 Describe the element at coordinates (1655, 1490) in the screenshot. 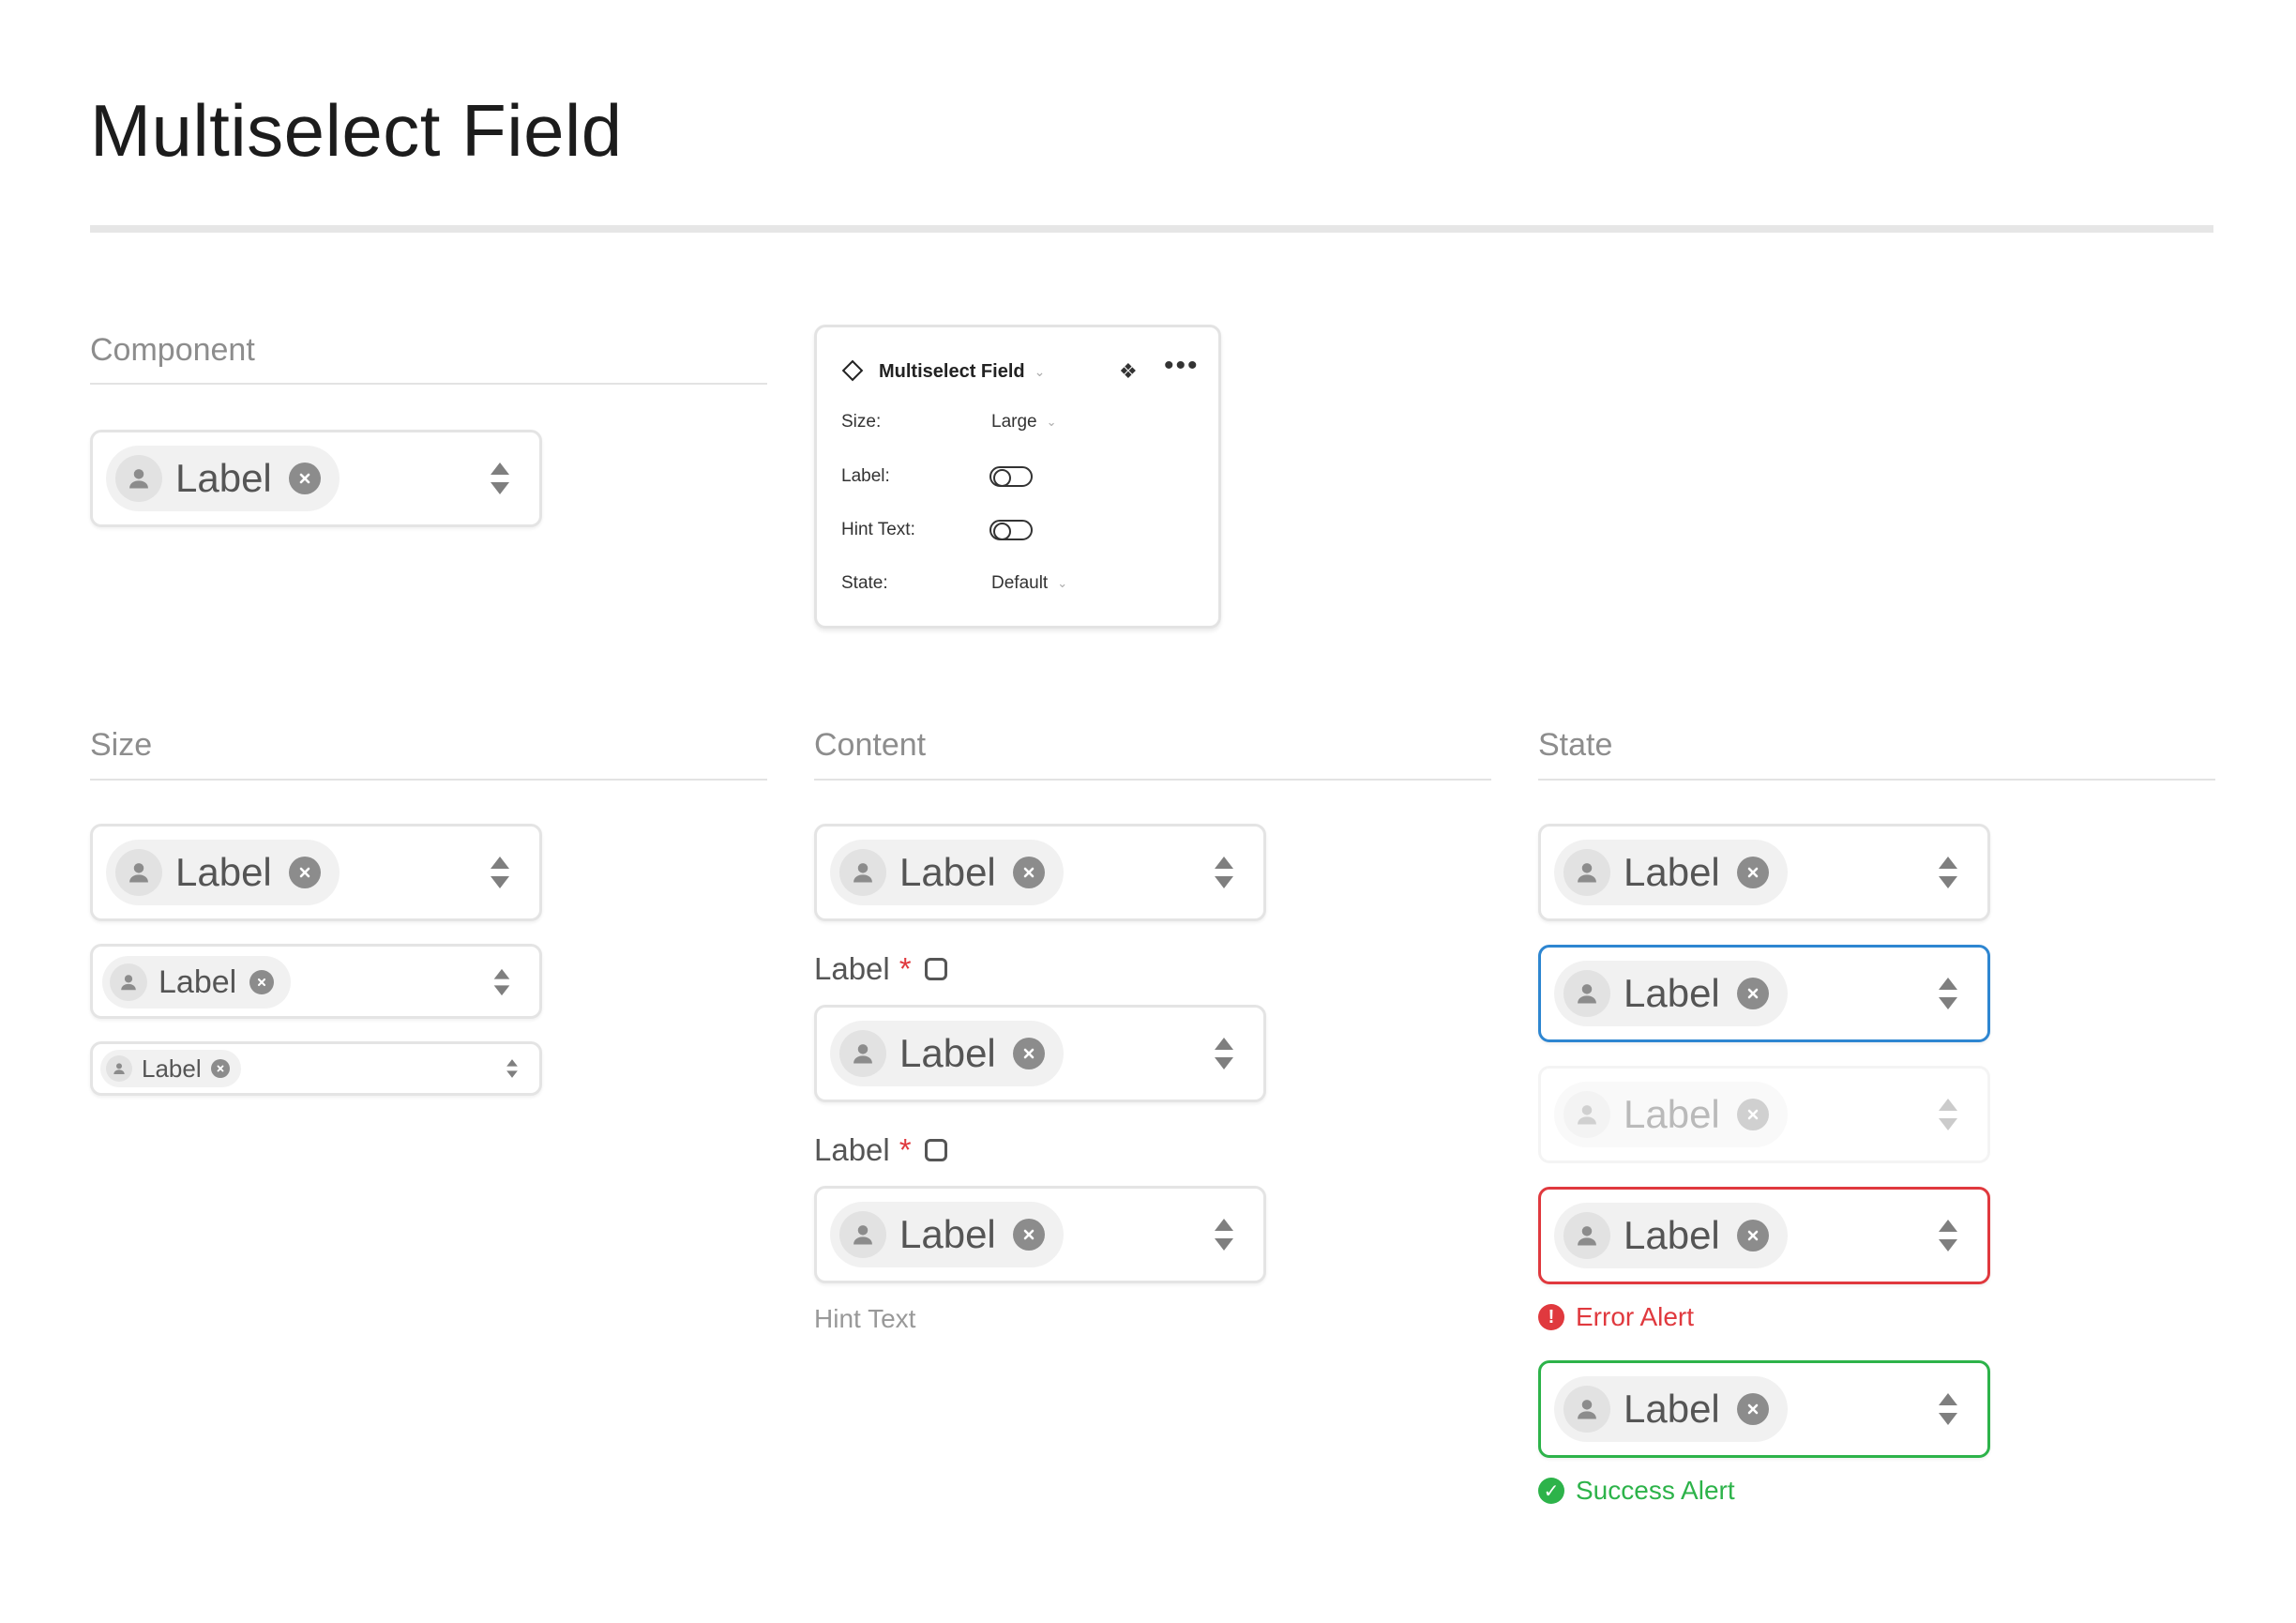

I see `success-alert-text: Success Alert` at that location.